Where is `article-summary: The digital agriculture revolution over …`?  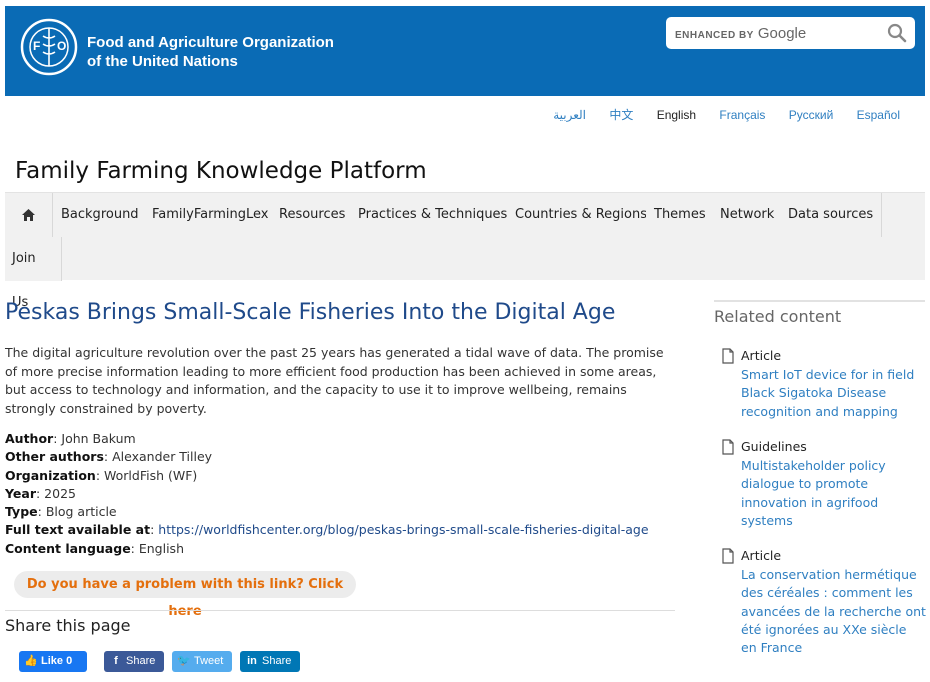
article-summary: The digital agriculture revolution over … is located at coordinates (334, 380).